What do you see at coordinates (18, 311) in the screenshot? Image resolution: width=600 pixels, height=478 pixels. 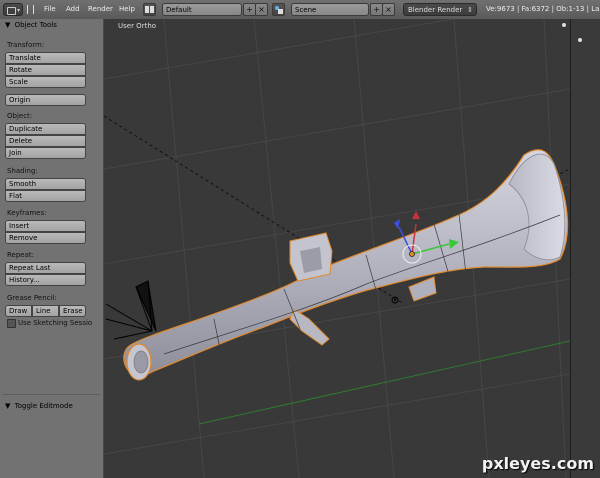 I see `draw-button: Draw` at bounding box center [18, 311].